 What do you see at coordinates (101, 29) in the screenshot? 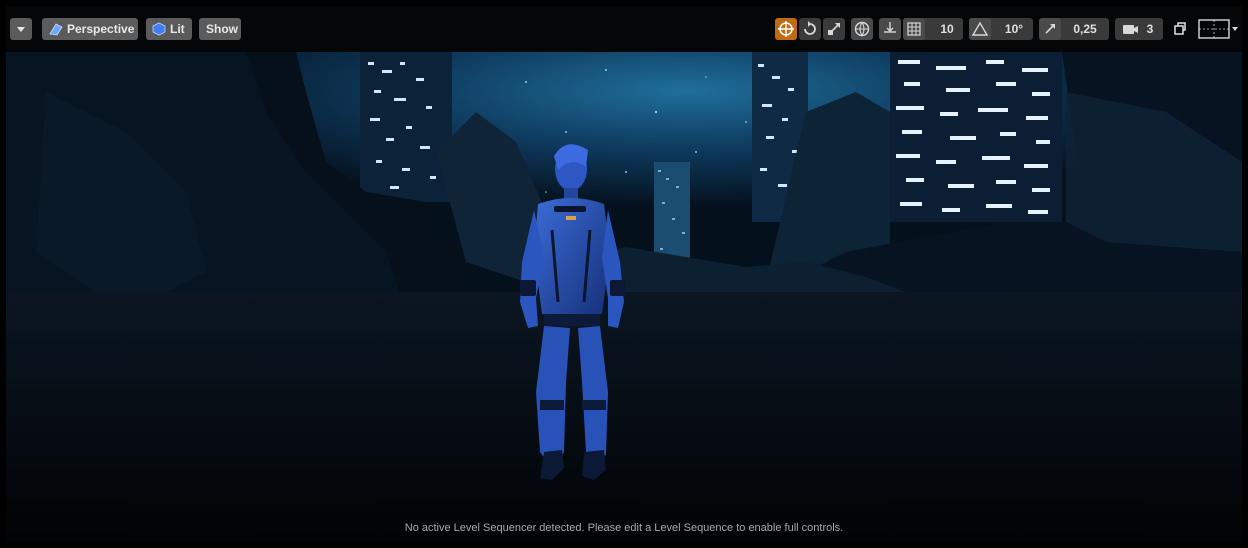
I see `perspective-label: Perspective` at bounding box center [101, 29].